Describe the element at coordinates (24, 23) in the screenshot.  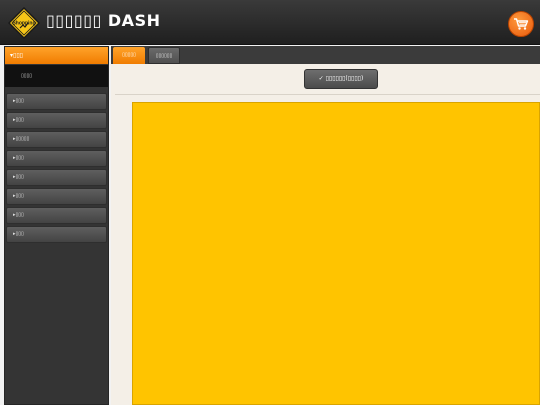
I see `shopping-badge-icon: Shopping` at that location.